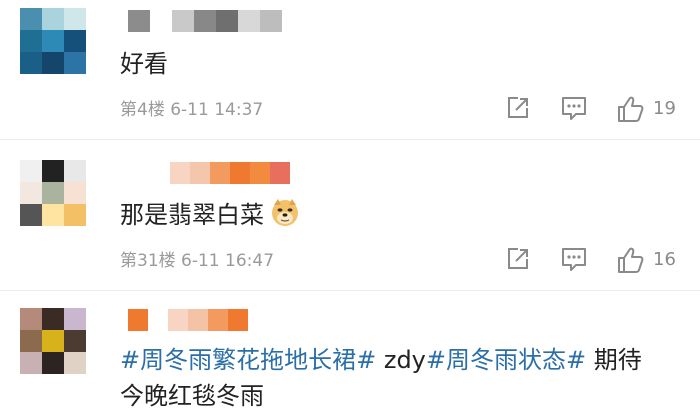  I want to click on comment-text: #周冬雨繁花拖地长裙# zdy#周冬雨状态# 期待, so click(381, 360).